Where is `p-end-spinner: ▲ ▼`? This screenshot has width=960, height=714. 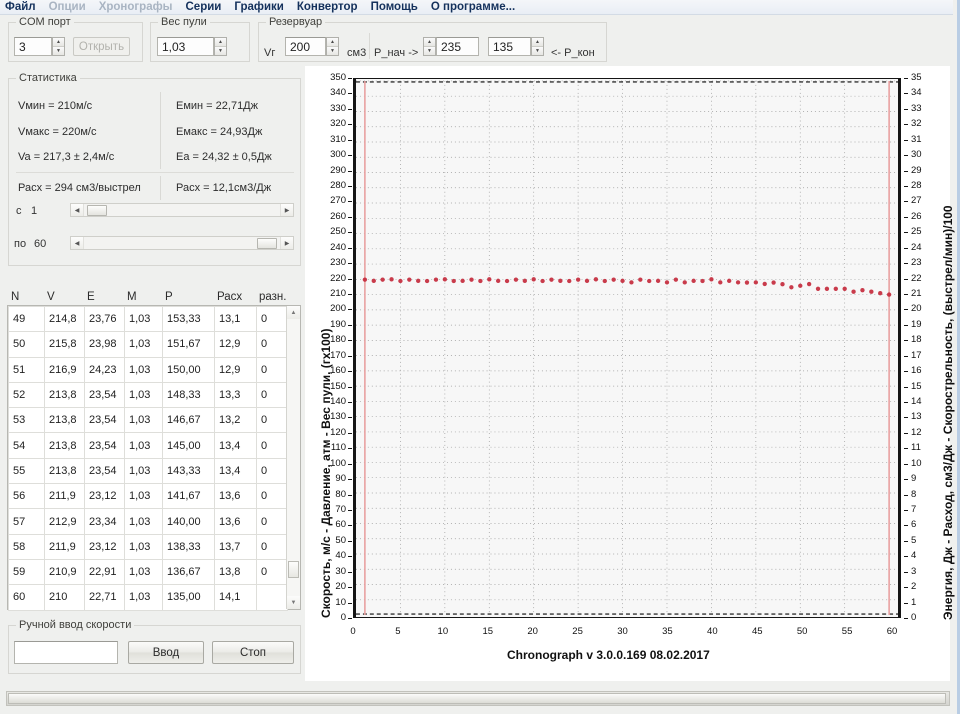 p-end-spinner: ▲ ▼ is located at coordinates (537, 46).